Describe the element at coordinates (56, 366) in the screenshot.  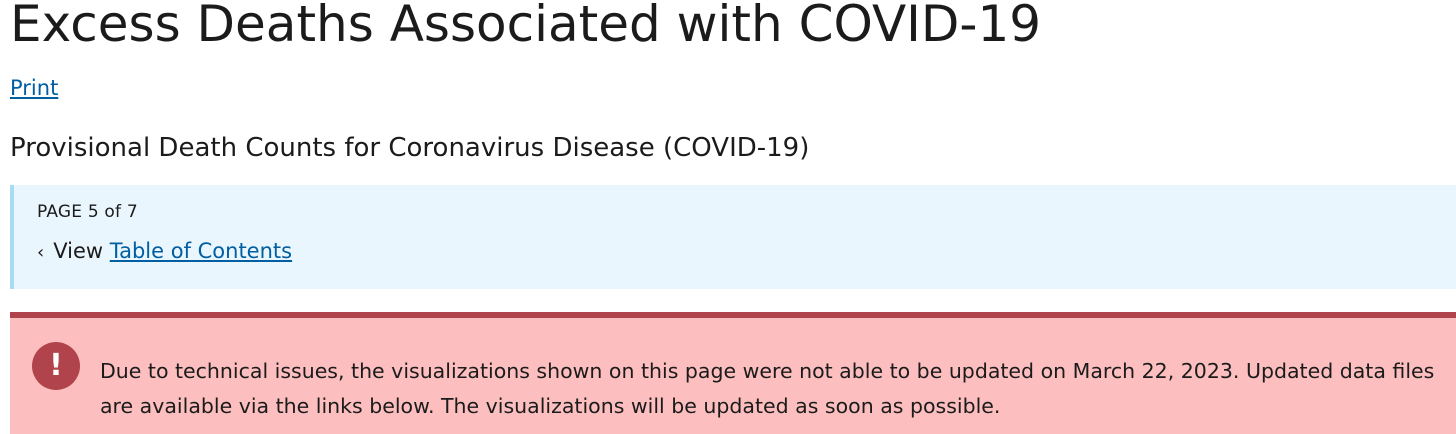
I see `exclamation-icon: !` at that location.